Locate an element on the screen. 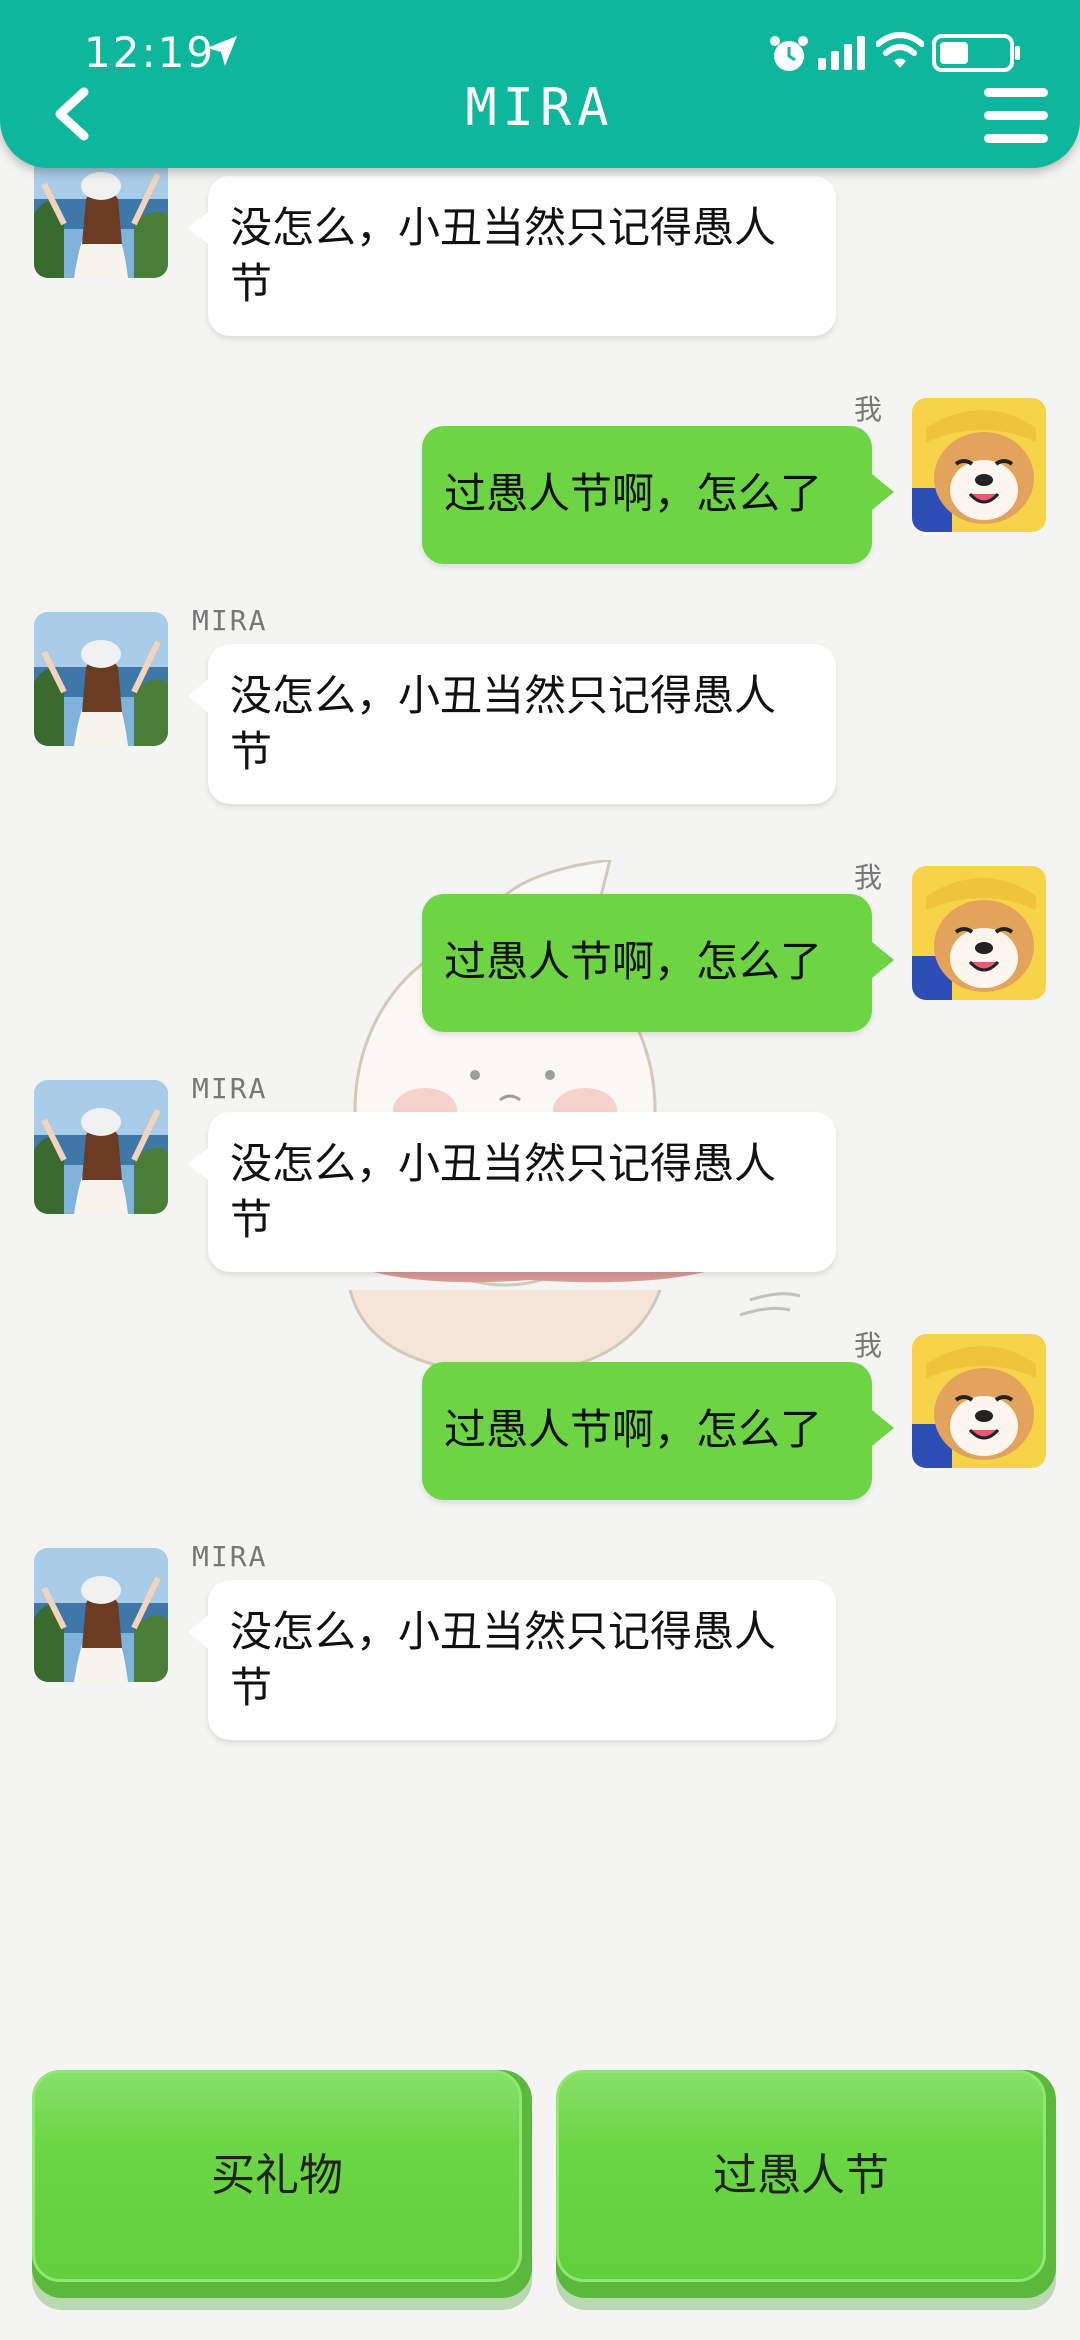  signal-icon is located at coordinates (841, 53).